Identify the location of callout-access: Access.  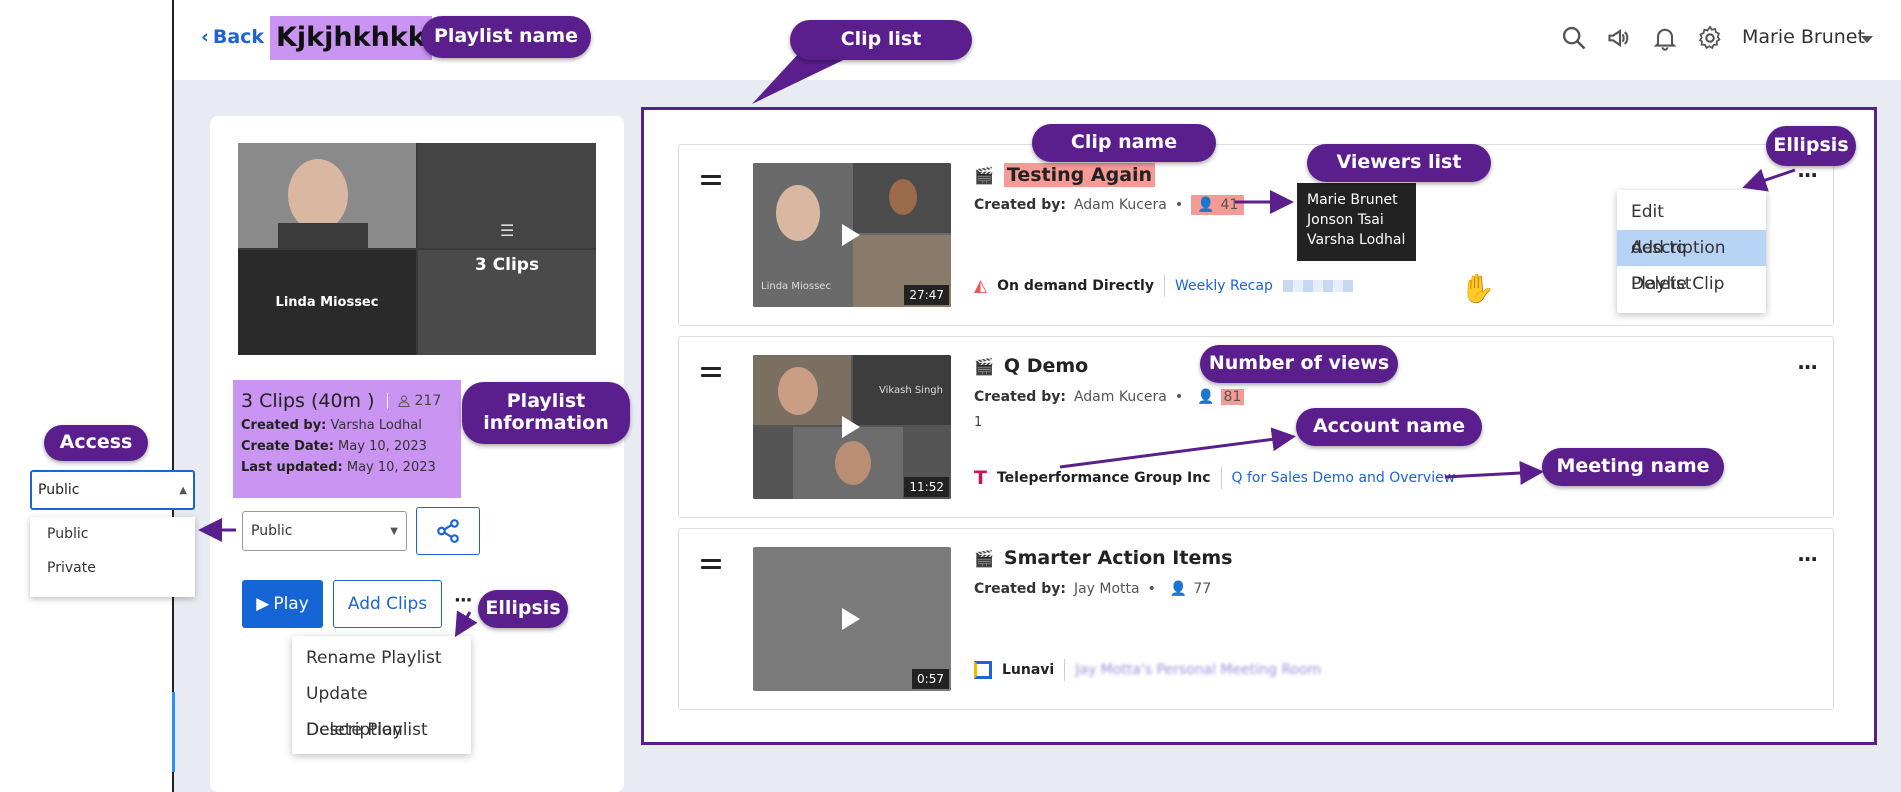
(96, 443).